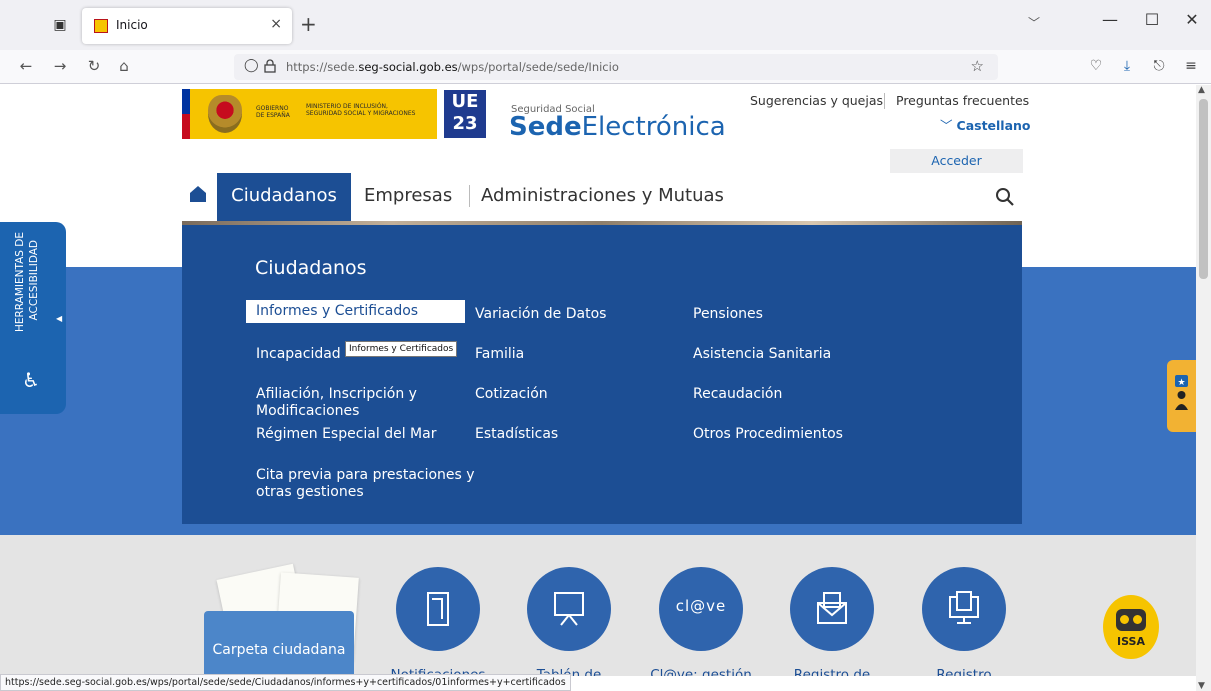 The image size is (1211, 691). Describe the element at coordinates (1127, 66) in the screenshot. I see `download-icon: ⤓` at that location.